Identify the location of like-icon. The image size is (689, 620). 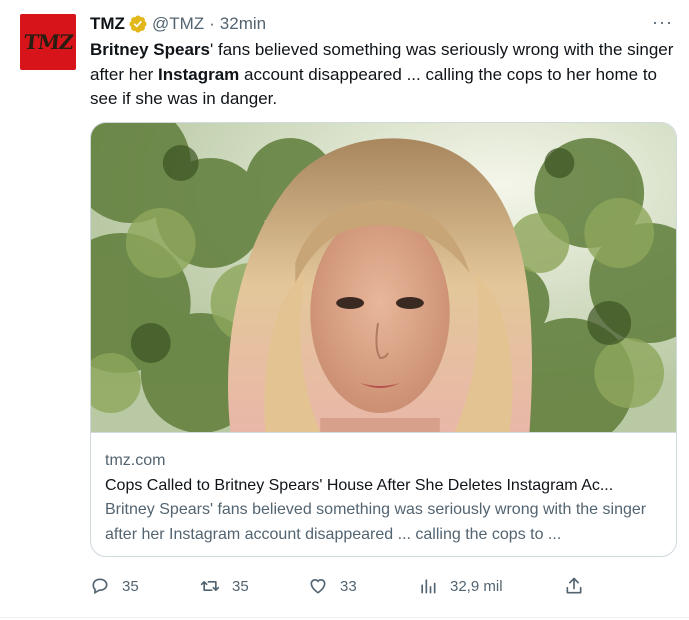
(318, 586).